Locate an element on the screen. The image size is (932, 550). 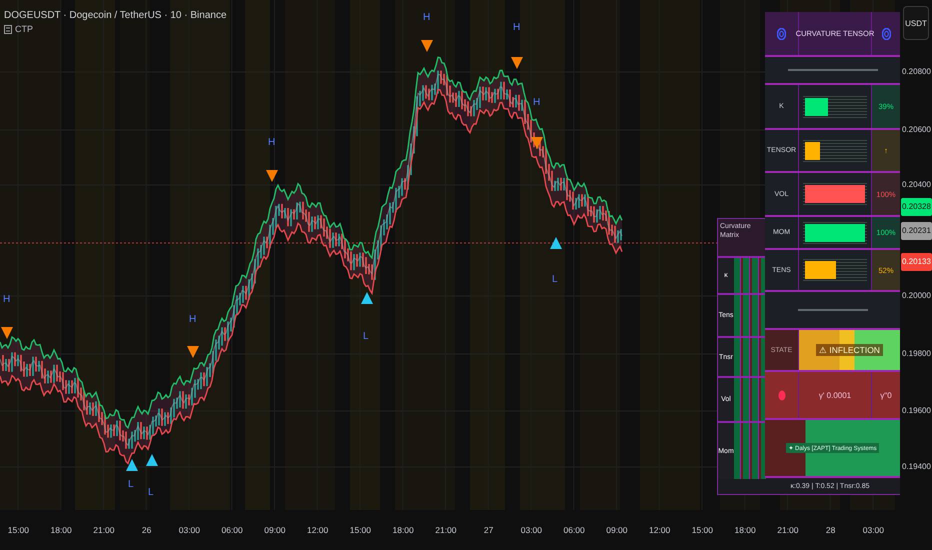
indicator-name: CTP is located at coordinates (24, 29).